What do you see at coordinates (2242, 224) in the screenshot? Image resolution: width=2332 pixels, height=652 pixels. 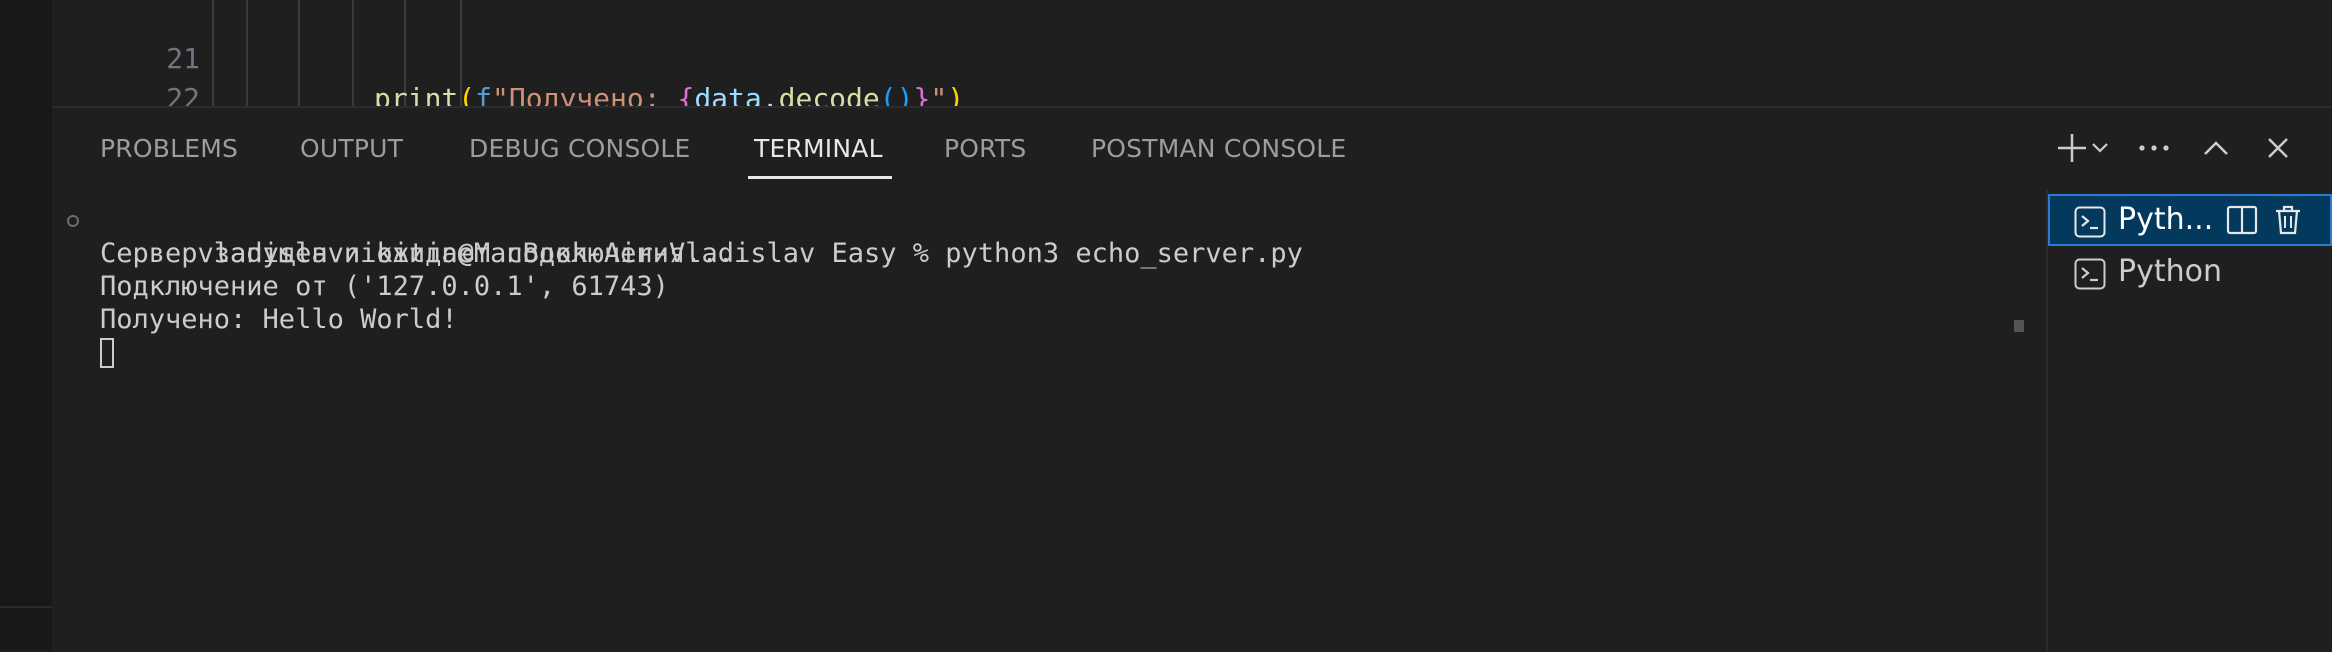 I see `split-terminal-icon` at bounding box center [2242, 224].